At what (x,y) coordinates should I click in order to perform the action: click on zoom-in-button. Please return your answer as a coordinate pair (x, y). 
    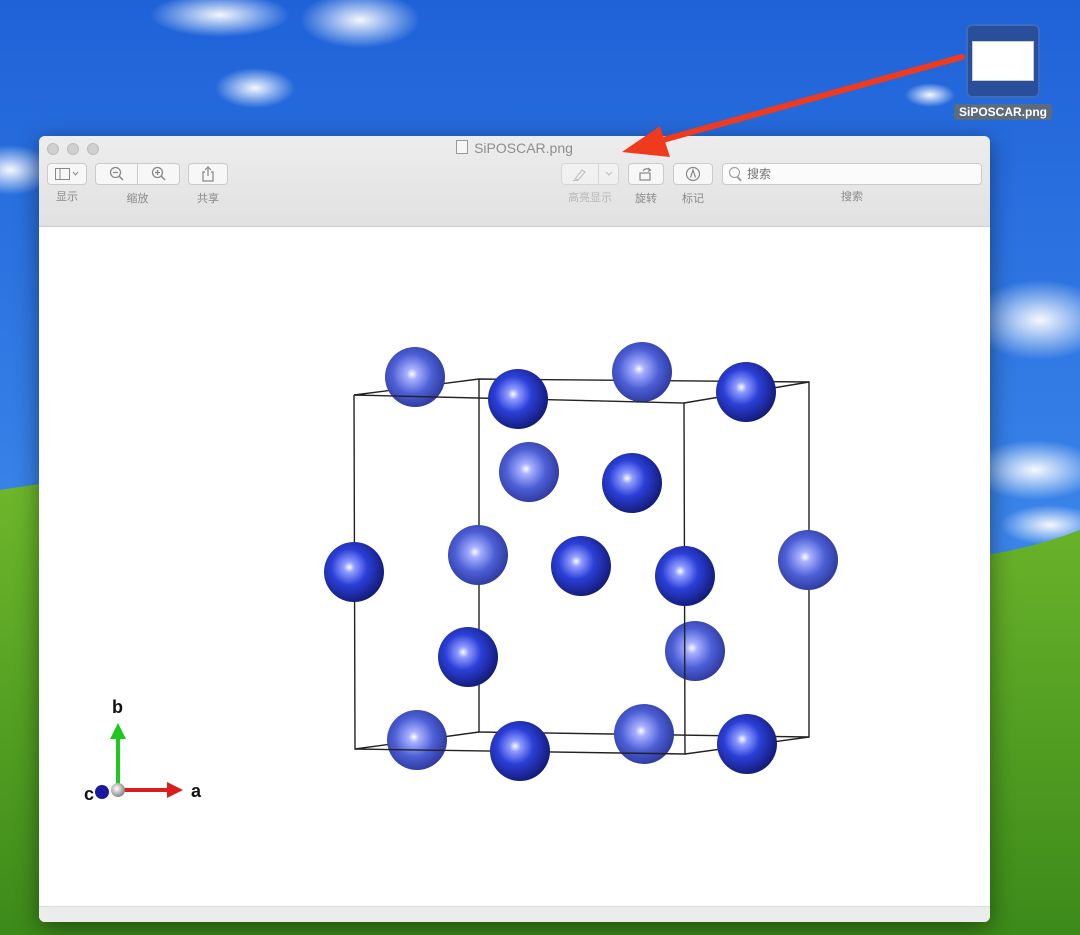
    Looking at the image, I should click on (159, 174).